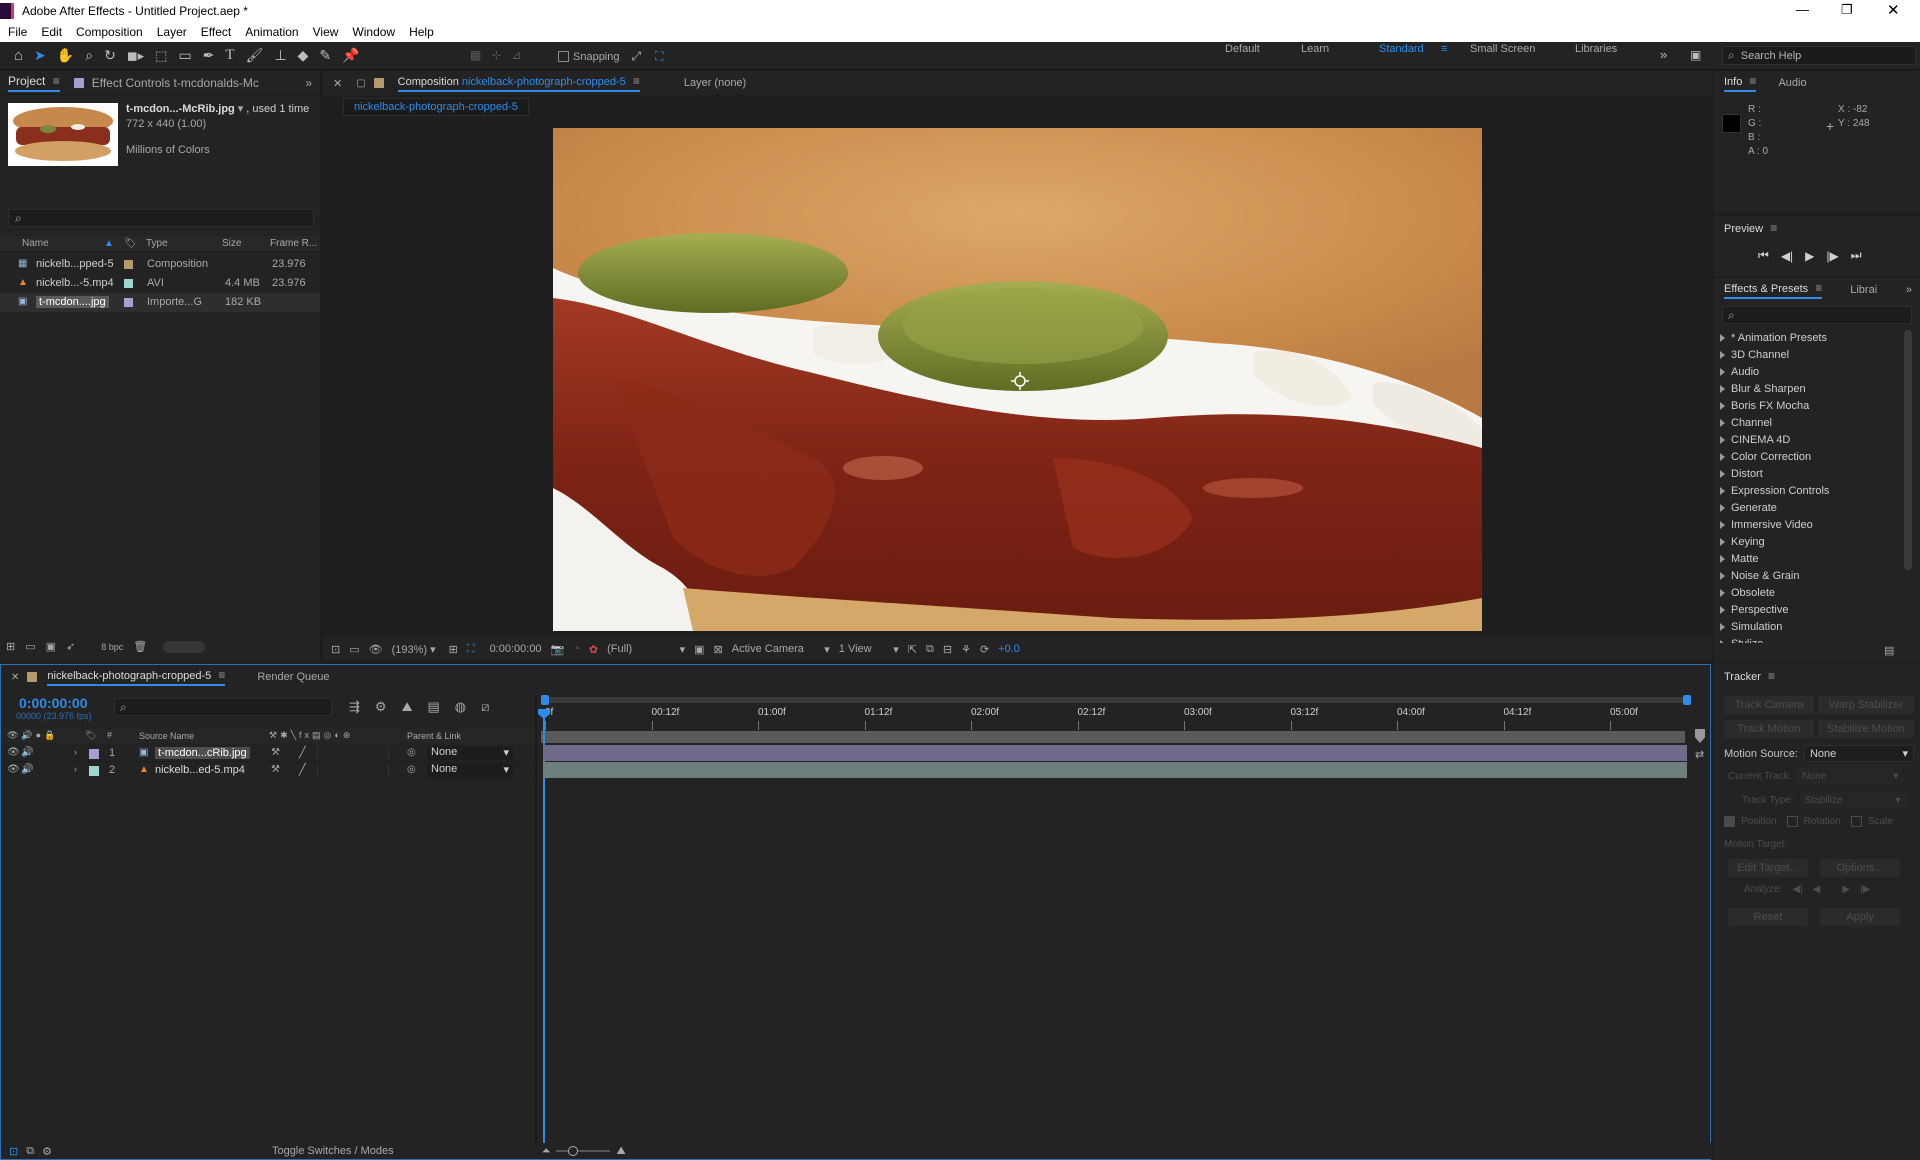 The image size is (1920, 1160). Describe the element at coordinates (1811, 507) in the screenshot. I see `effect-category: Generate` at that location.